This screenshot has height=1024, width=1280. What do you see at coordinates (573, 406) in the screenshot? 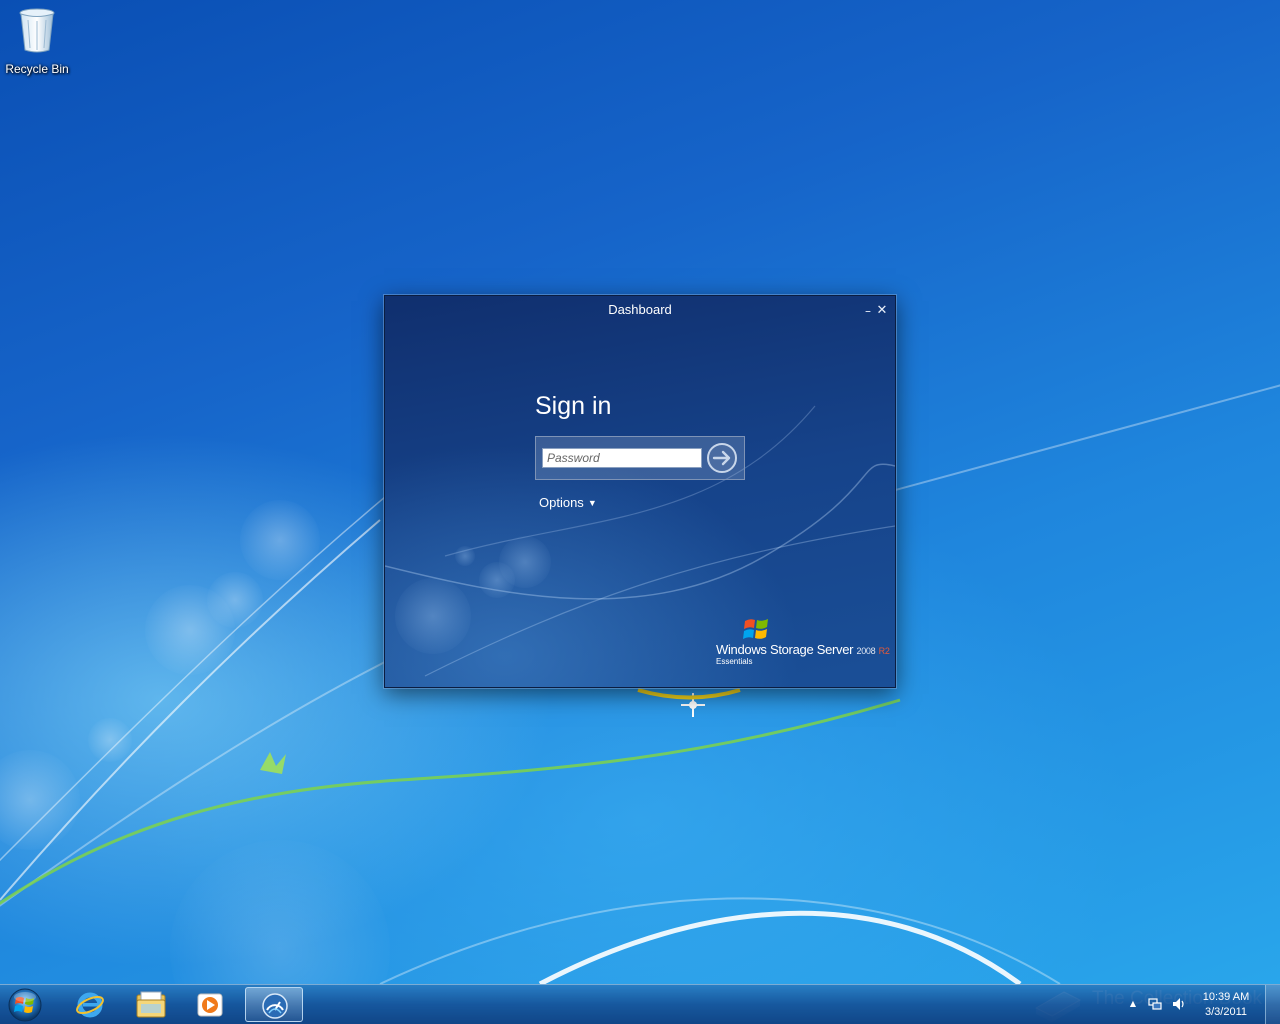
I see `sign-in-heading: Sign in` at bounding box center [573, 406].